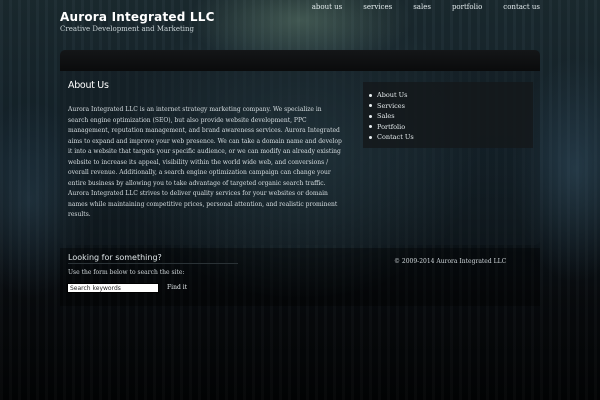  Describe the element at coordinates (386, 116) in the screenshot. I see `sidebar-item-label: Sales` at that location.